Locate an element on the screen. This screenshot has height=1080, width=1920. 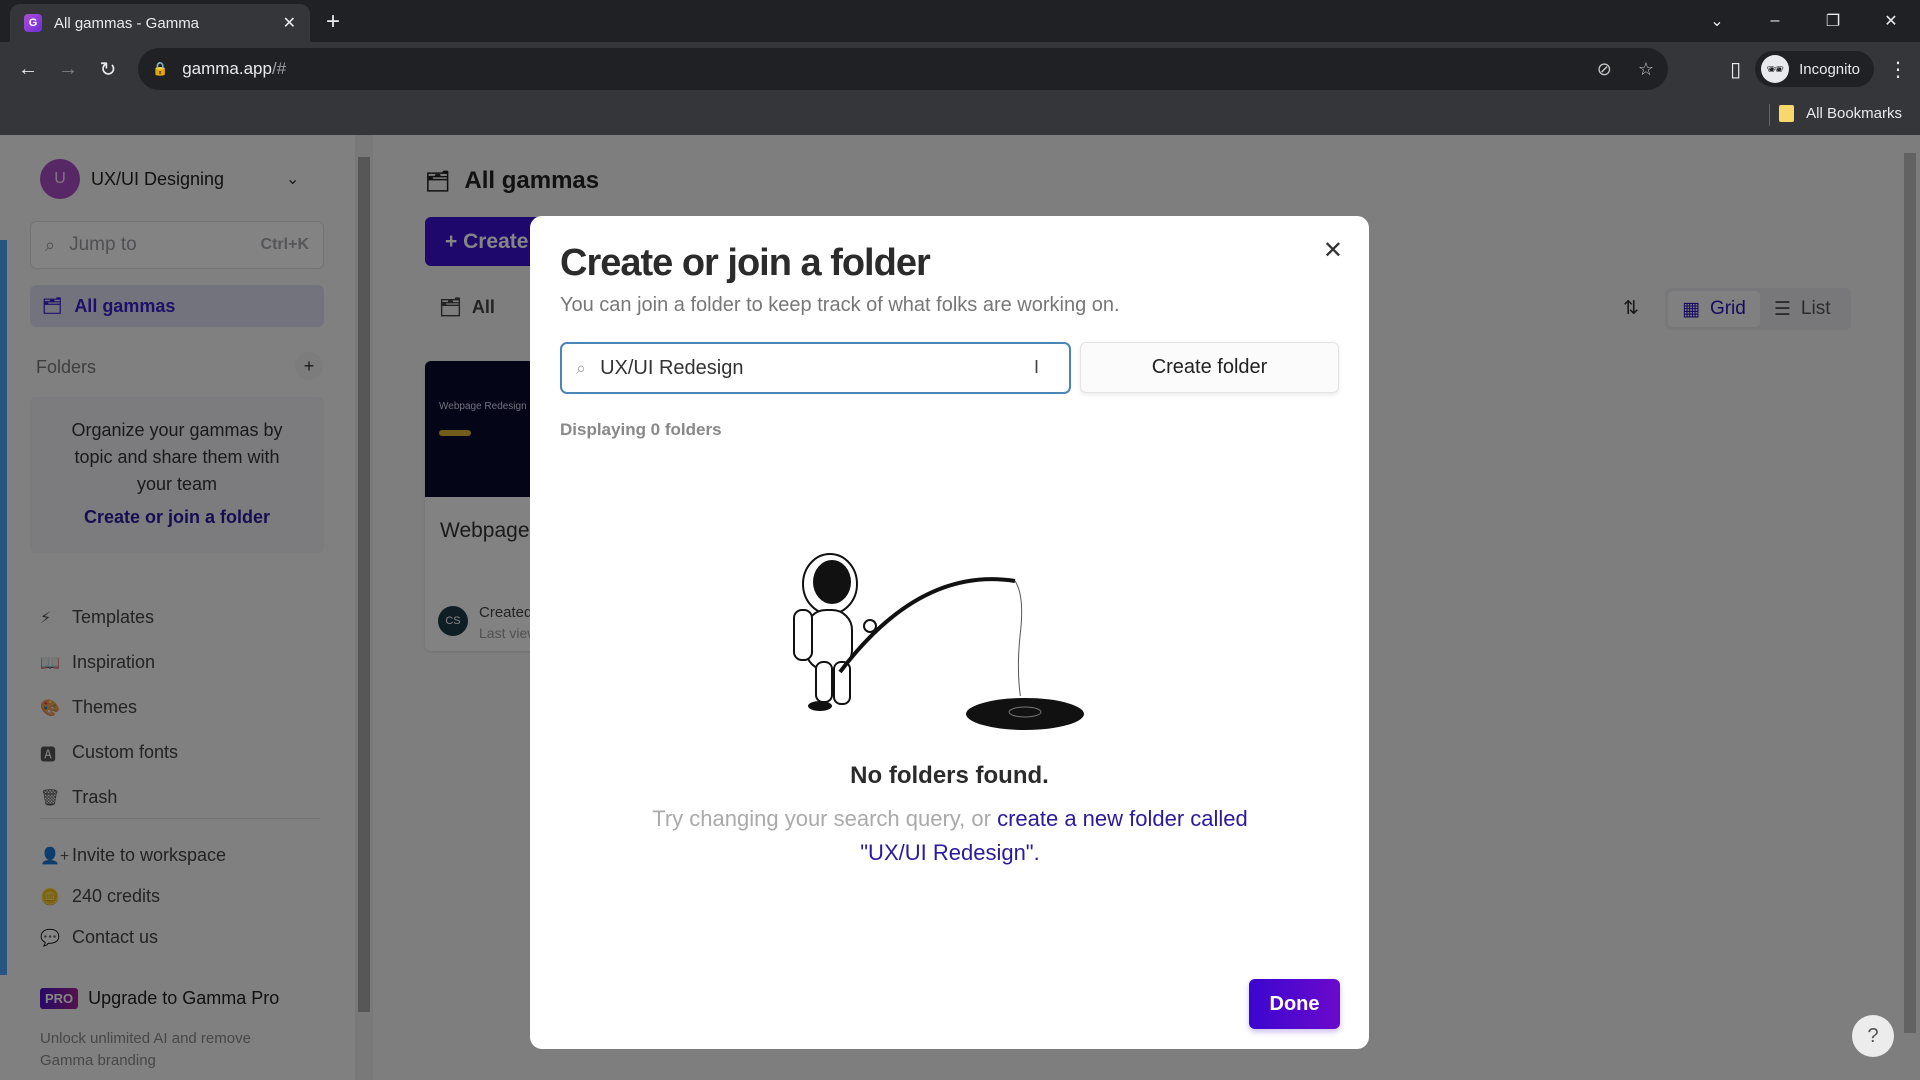
lock-icon: 🔒 is located at coordinates (160, 69).